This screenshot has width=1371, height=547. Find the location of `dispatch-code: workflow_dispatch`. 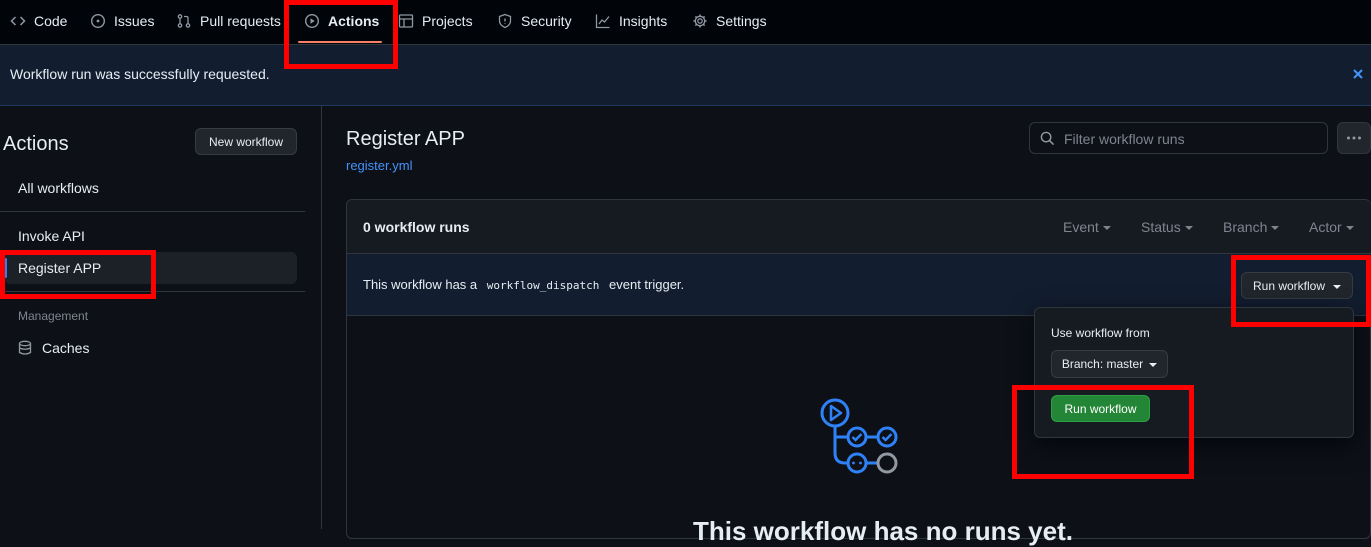

dispatch-code: workflow_dispatch is located at coordinates (543, 285).